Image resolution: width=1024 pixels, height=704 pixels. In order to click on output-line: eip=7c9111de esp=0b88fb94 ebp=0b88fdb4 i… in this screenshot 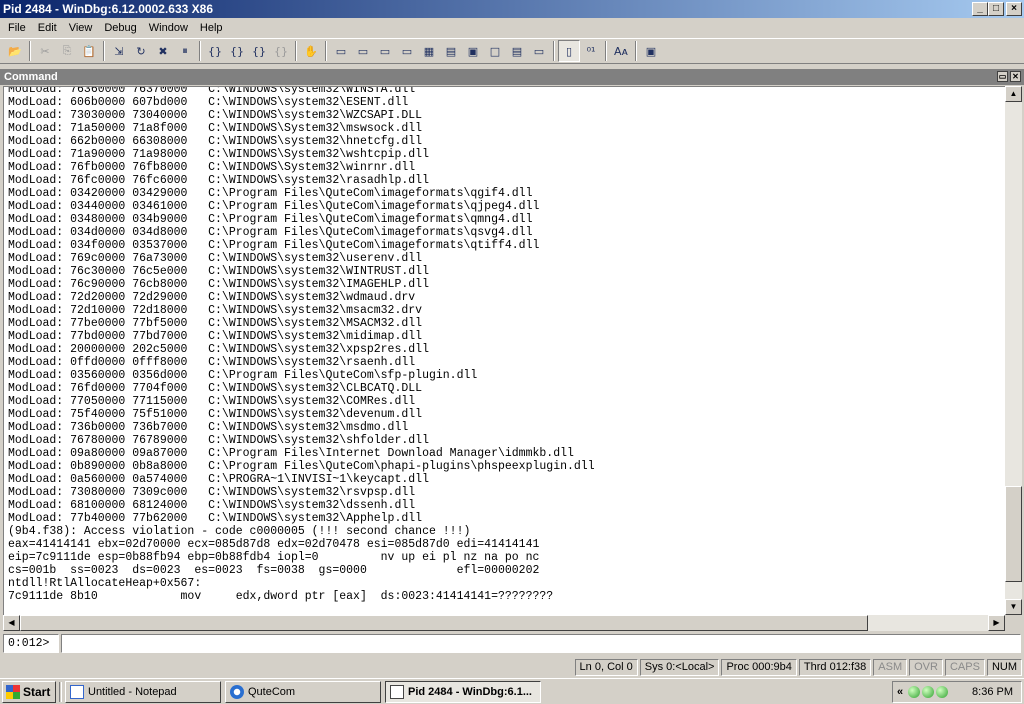, I will do `click(274, 557)`.